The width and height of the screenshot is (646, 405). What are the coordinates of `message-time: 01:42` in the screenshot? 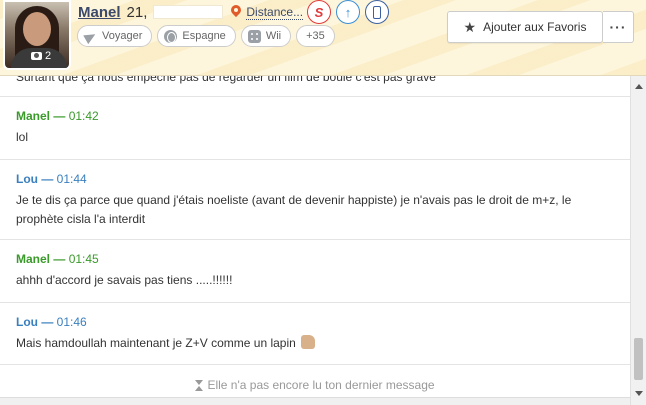 It's located at (83, 116).